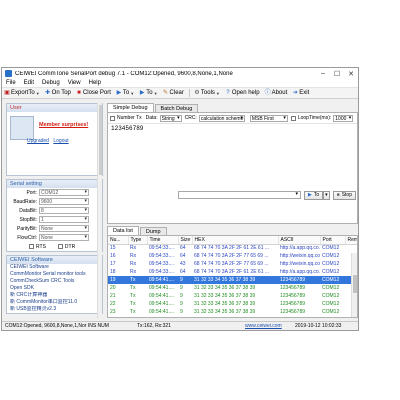 The height and width of the screenshot is (400, 400). Describe the element at coordinates (38, 141) in the screenshot. I see `upgraded-link: Upgraded` at that location.